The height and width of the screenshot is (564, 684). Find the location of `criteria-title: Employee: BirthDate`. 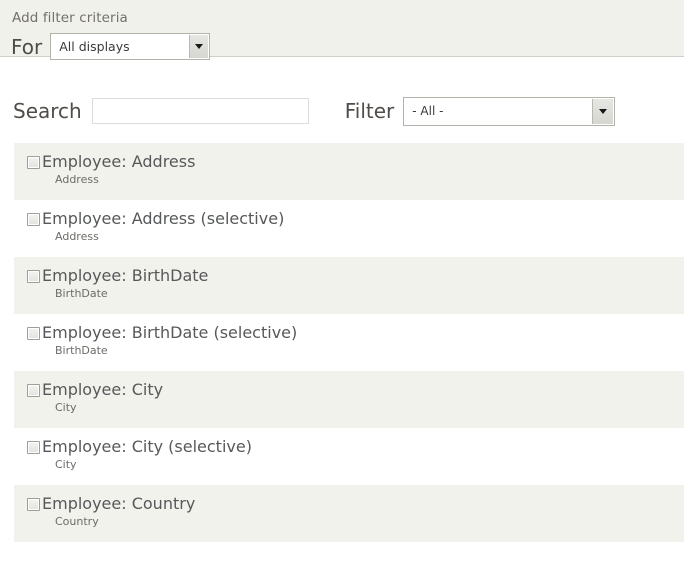

criteria-title: Employee: BirthDate is located at coordinates (125, 275).